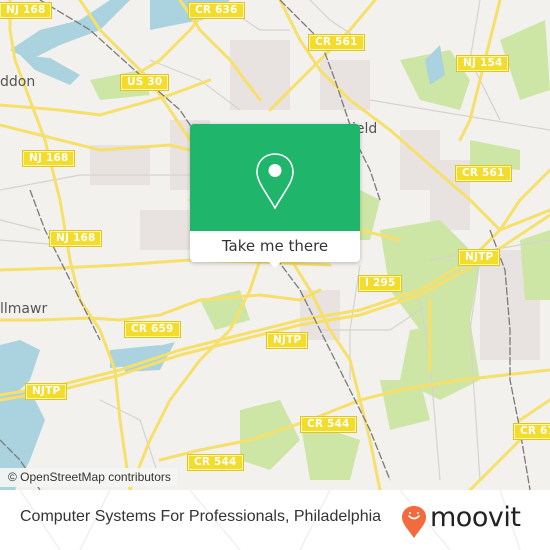 The height and width of the screenshot is (550, 550). What do you see at coordinates (215, 462) in the screenshot?
I see `road-shield-cr544-2: CR 544` at bounding box center [215, 462].